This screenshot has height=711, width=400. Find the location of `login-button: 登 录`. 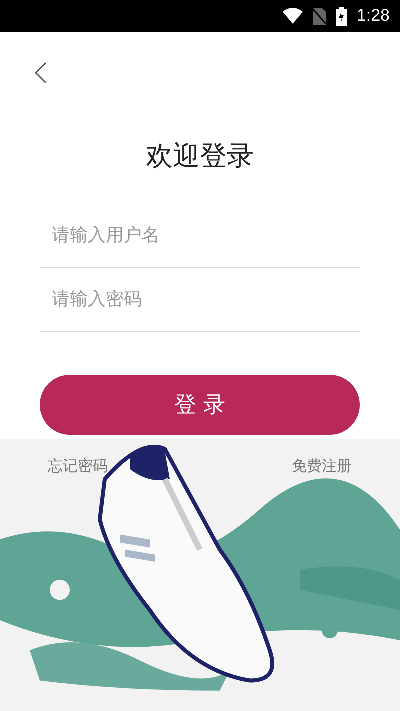

login-button: 登 录 is located at coordinates (200, 405).